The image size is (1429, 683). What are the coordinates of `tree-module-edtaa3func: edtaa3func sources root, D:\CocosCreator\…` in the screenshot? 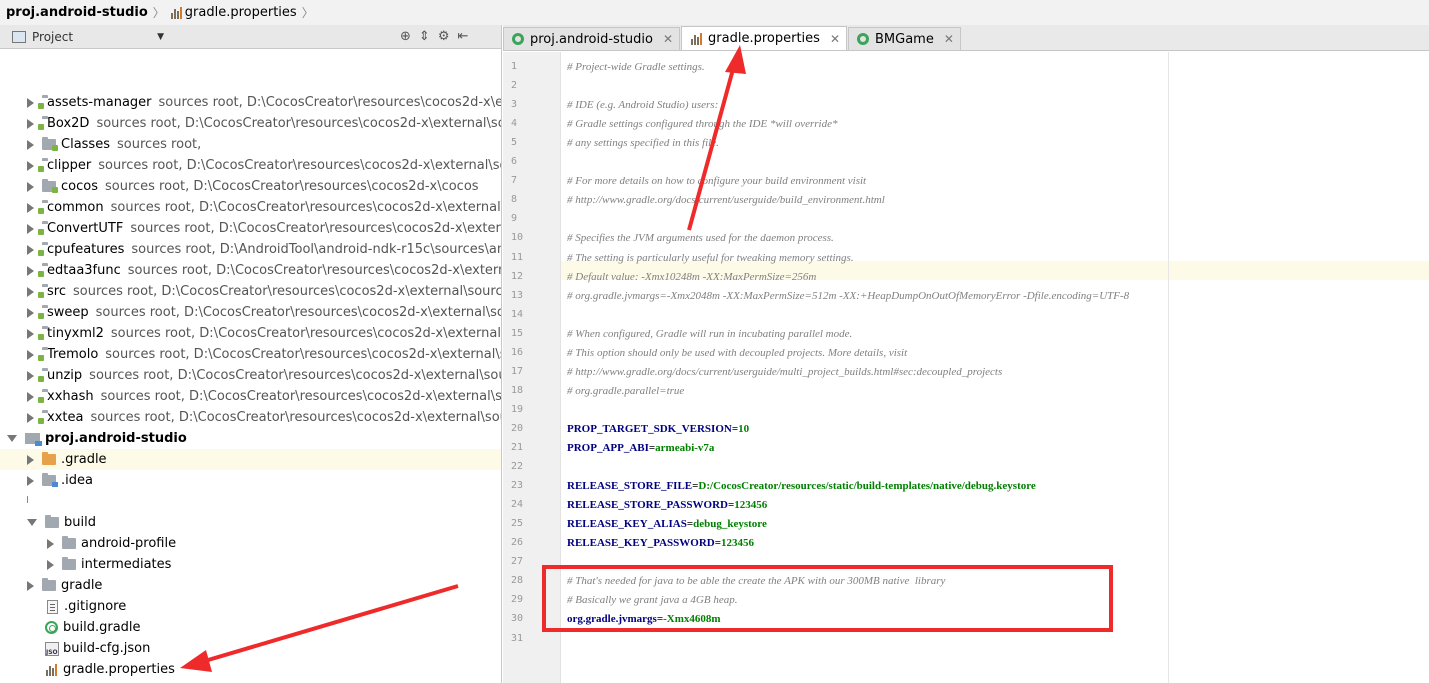 It's located at (250, 270).